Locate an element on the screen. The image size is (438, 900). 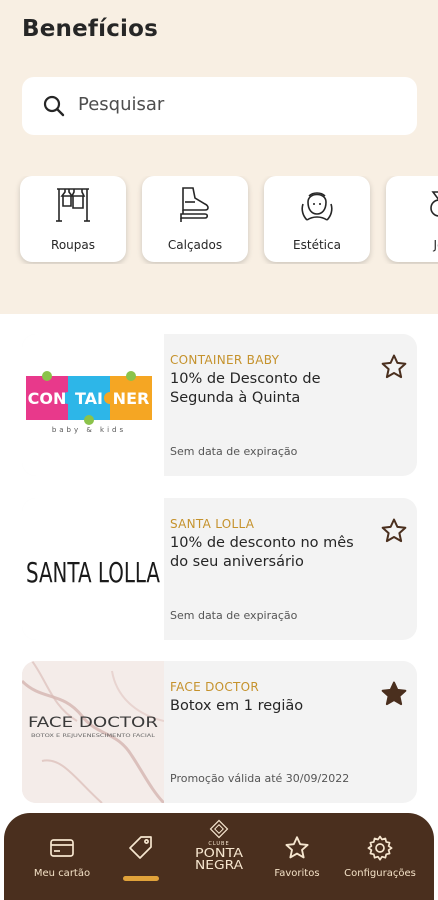
card-icon is located at coordinates (62, 848).